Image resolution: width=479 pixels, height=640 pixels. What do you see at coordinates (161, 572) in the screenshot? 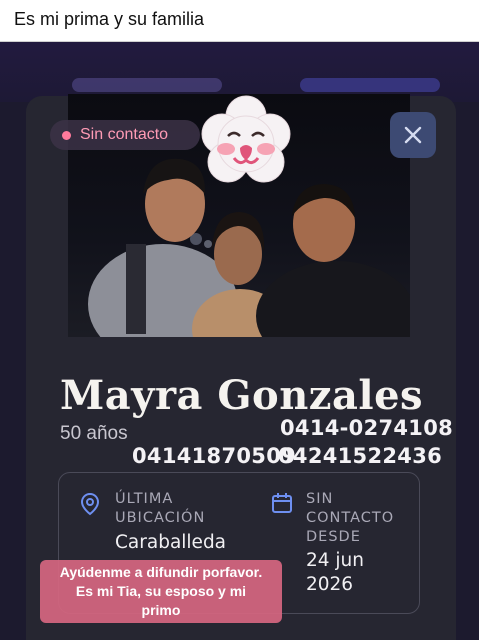
I see `overlay-line-1: Ayúdenme a difundir porfavor.` at bounding box center [161, 572].